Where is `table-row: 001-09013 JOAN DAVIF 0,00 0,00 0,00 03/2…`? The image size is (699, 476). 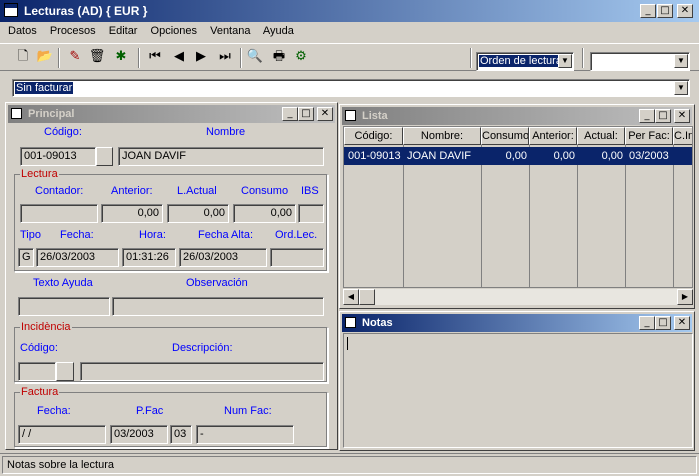
table-row: 001-09013 JOAN DAVIF 0,00 0,00 0,00 03/2… is located at coordinates (518, 156).